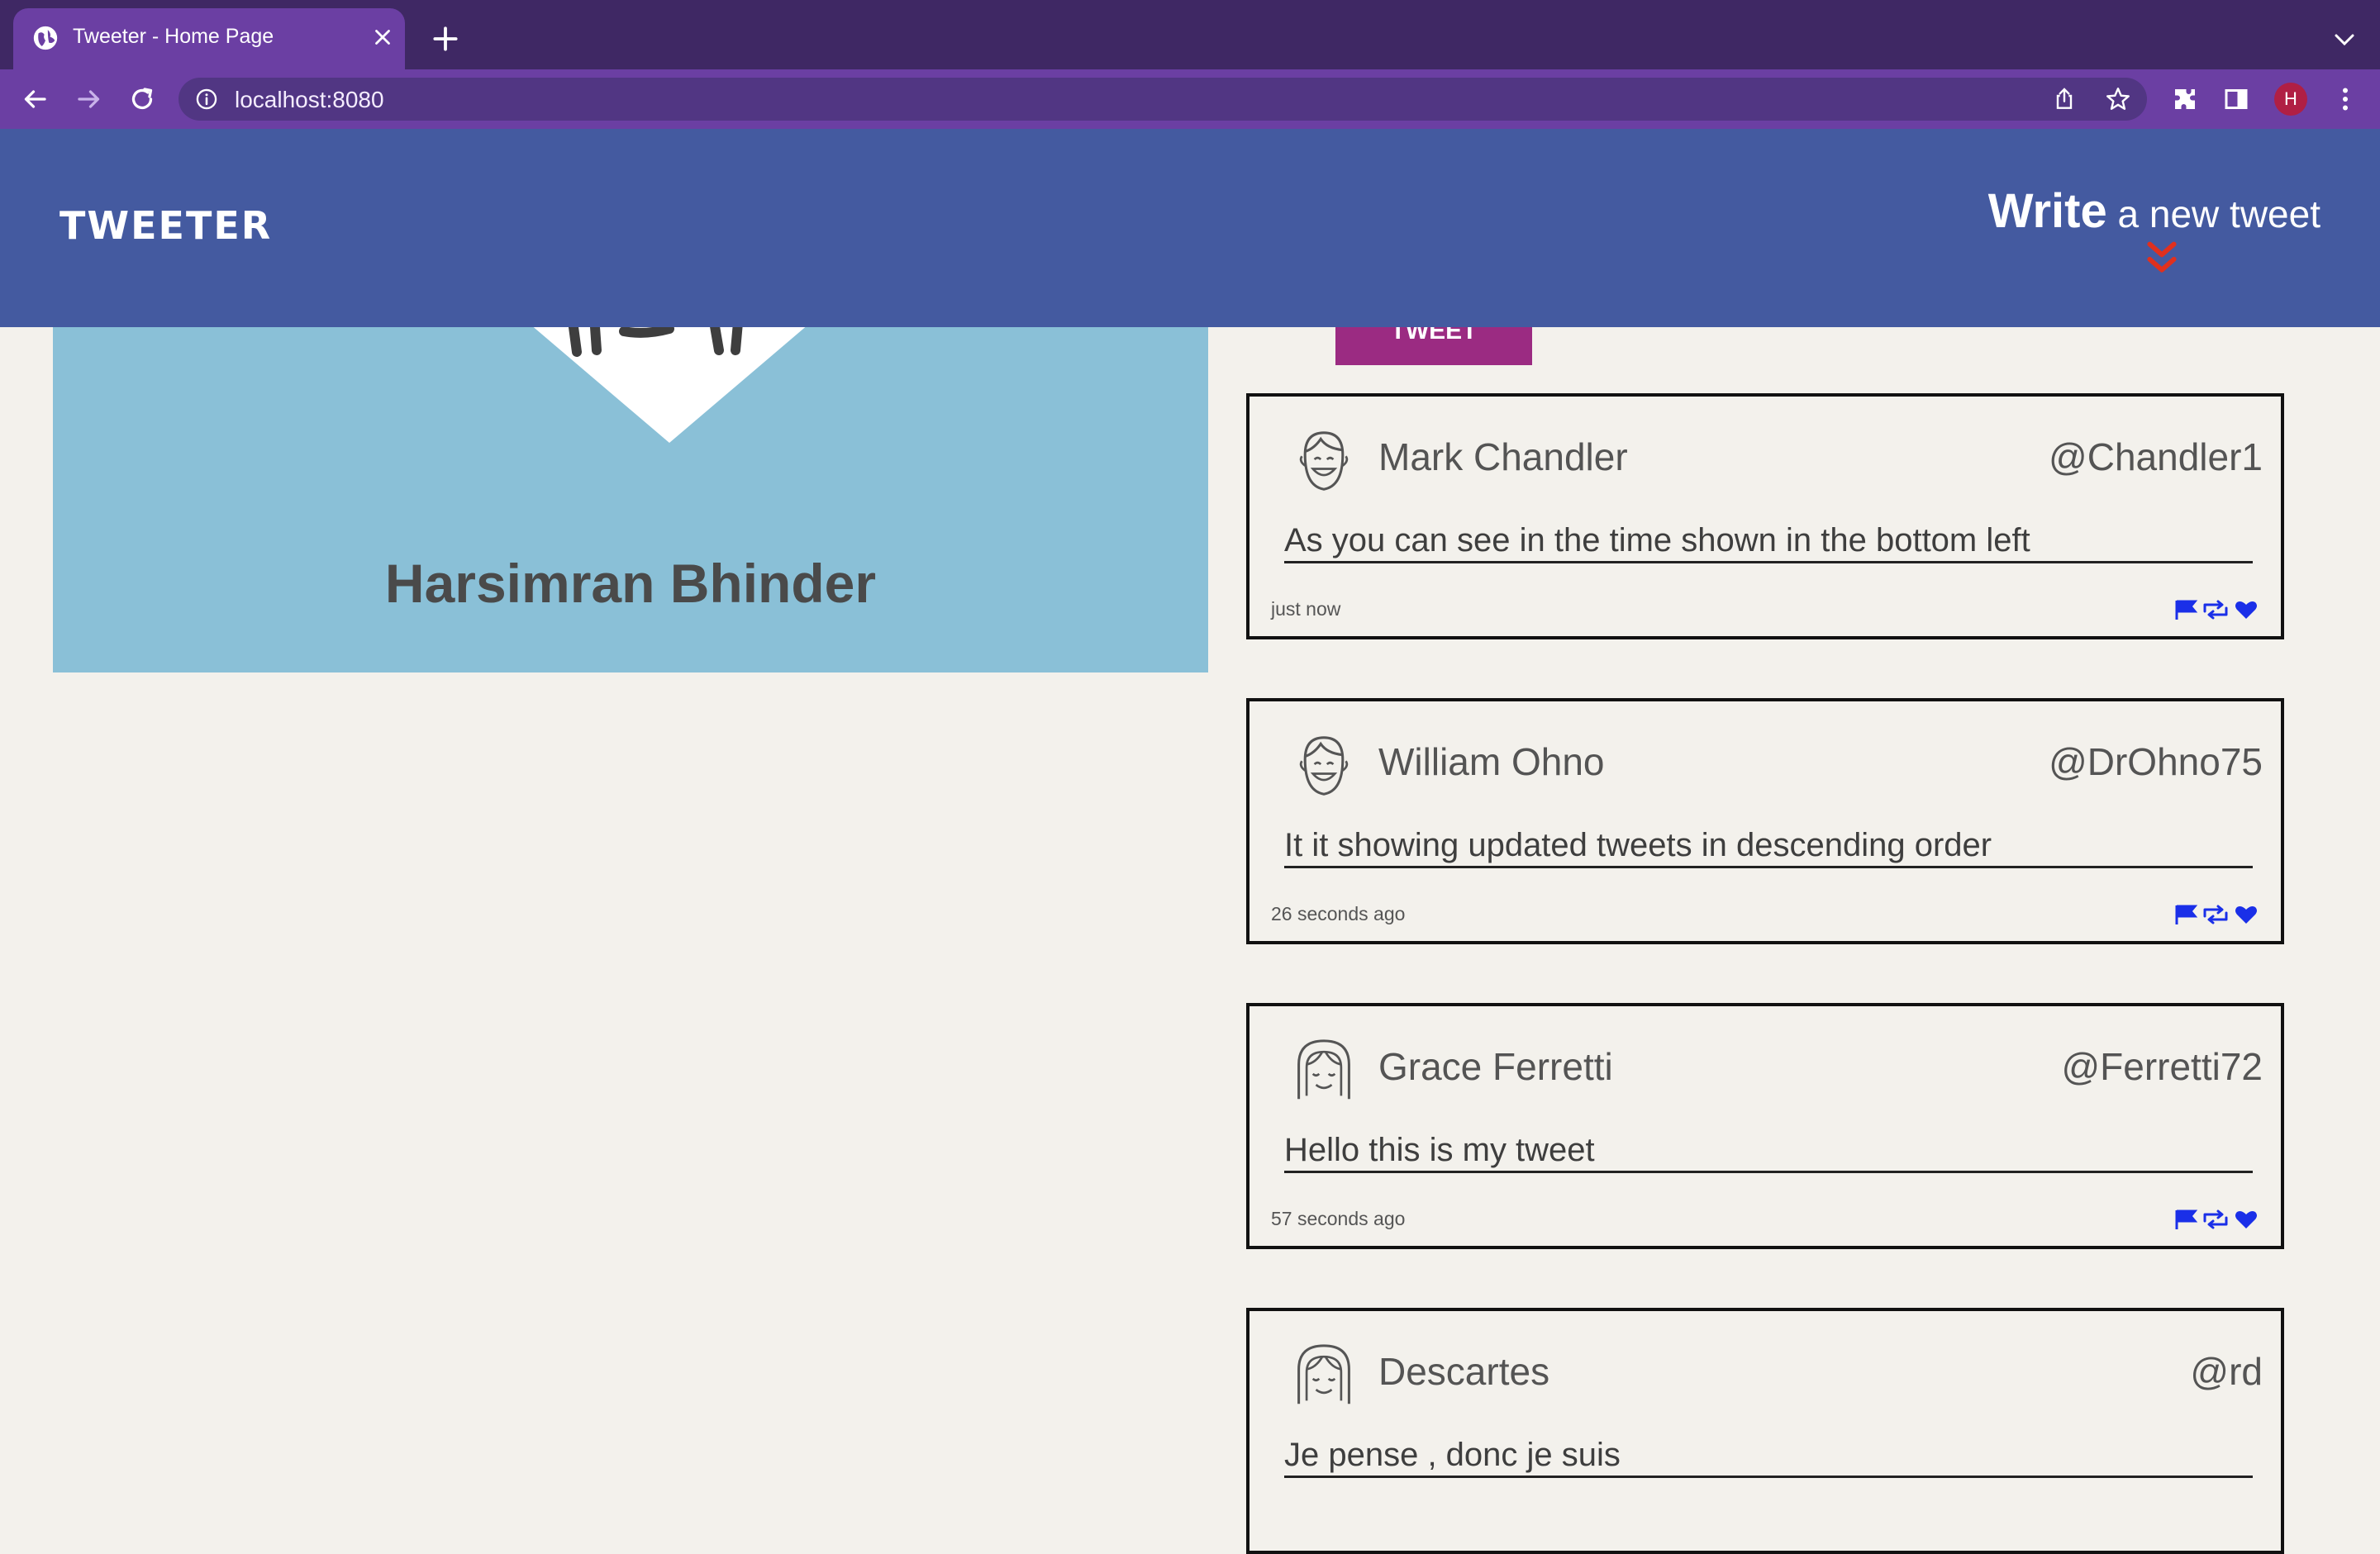 This screenshot has height=1554, width=2380. I want to click on tweet-text: Je pense , donc je suis, so click(1768, 1457).